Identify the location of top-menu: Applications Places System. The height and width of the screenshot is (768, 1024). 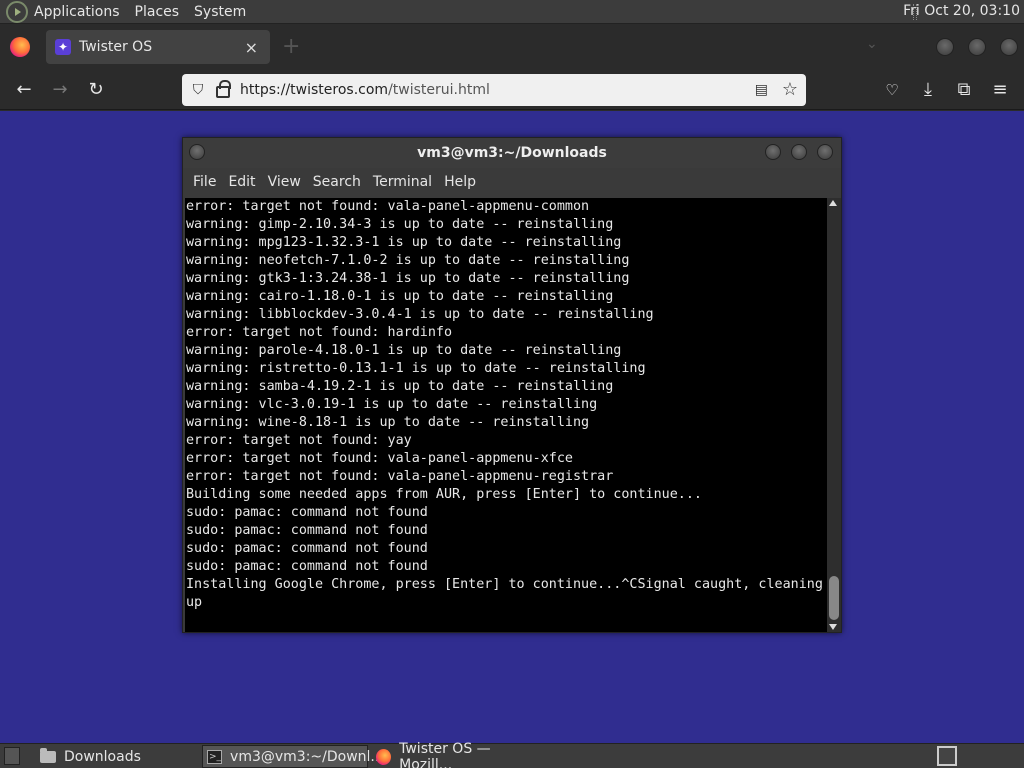
(140, 12).